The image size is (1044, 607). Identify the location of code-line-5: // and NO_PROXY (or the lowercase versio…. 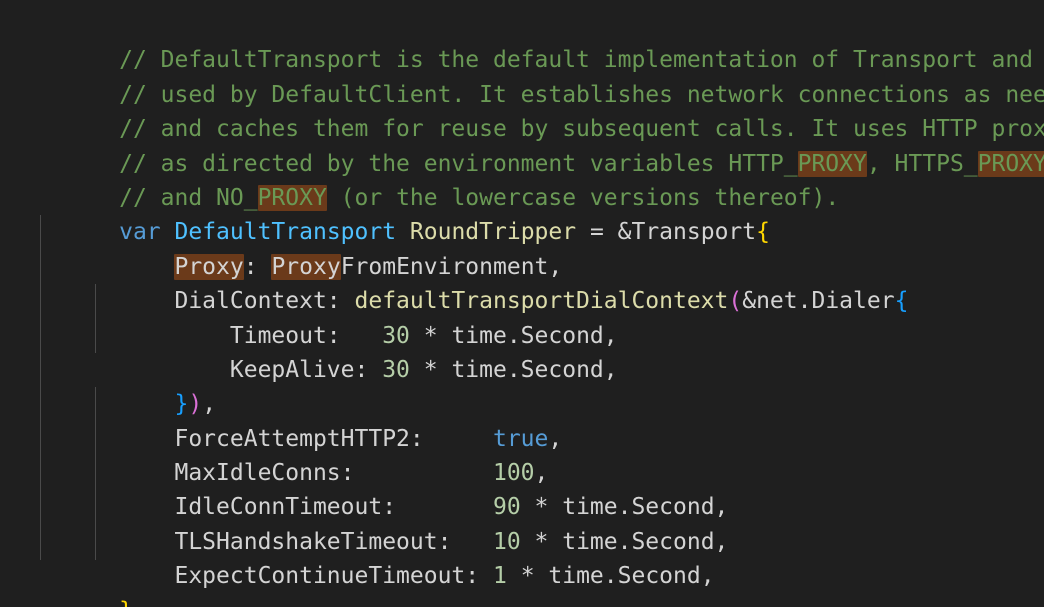
(522, 179).